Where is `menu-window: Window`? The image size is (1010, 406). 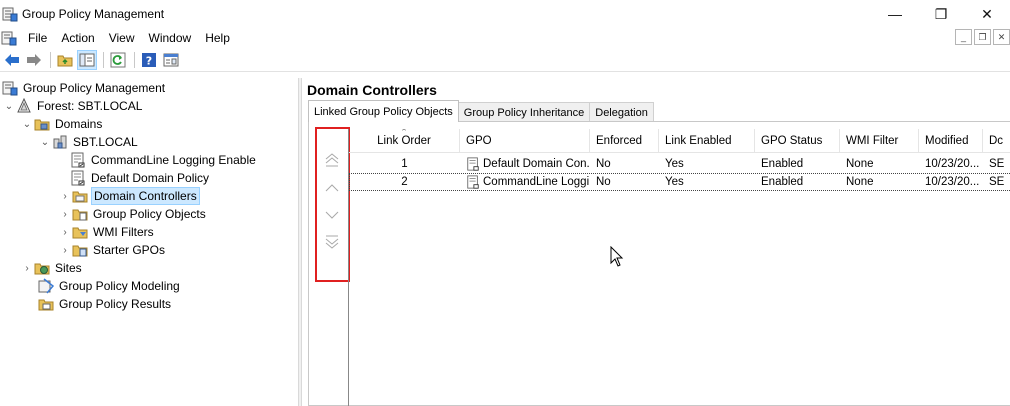
menu-window: Window is located at coordinates (170, 38).